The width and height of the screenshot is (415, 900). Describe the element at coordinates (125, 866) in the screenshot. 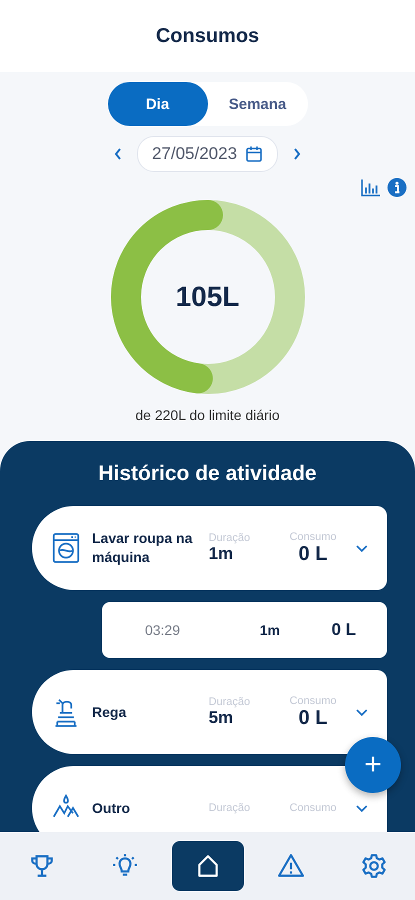

I see `light-bulb-icon` at that location.